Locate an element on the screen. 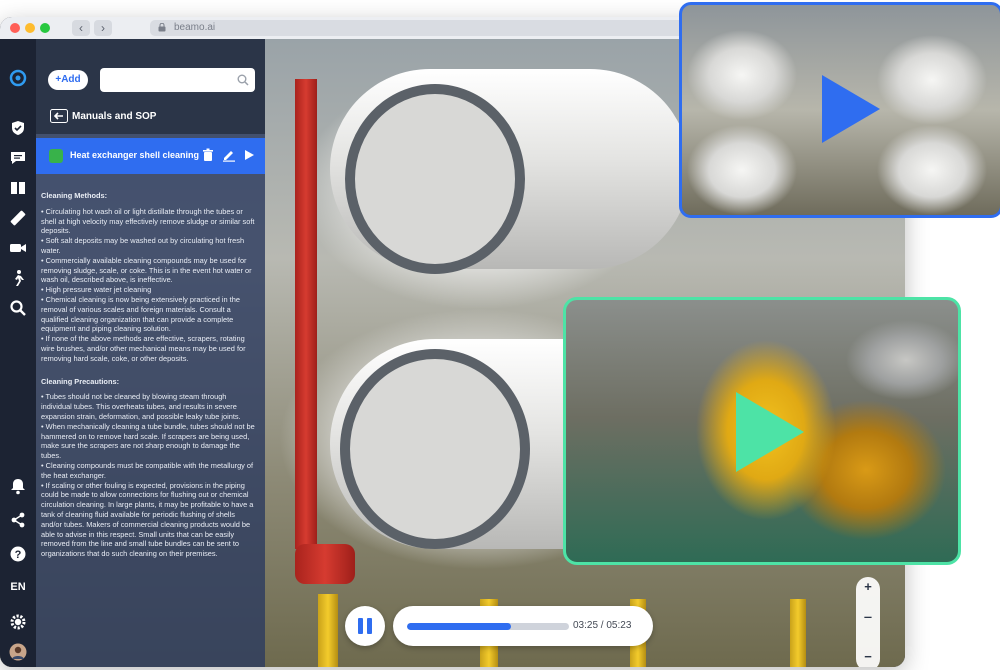  edit-pencil-icon is located at coordinates (229, 155).